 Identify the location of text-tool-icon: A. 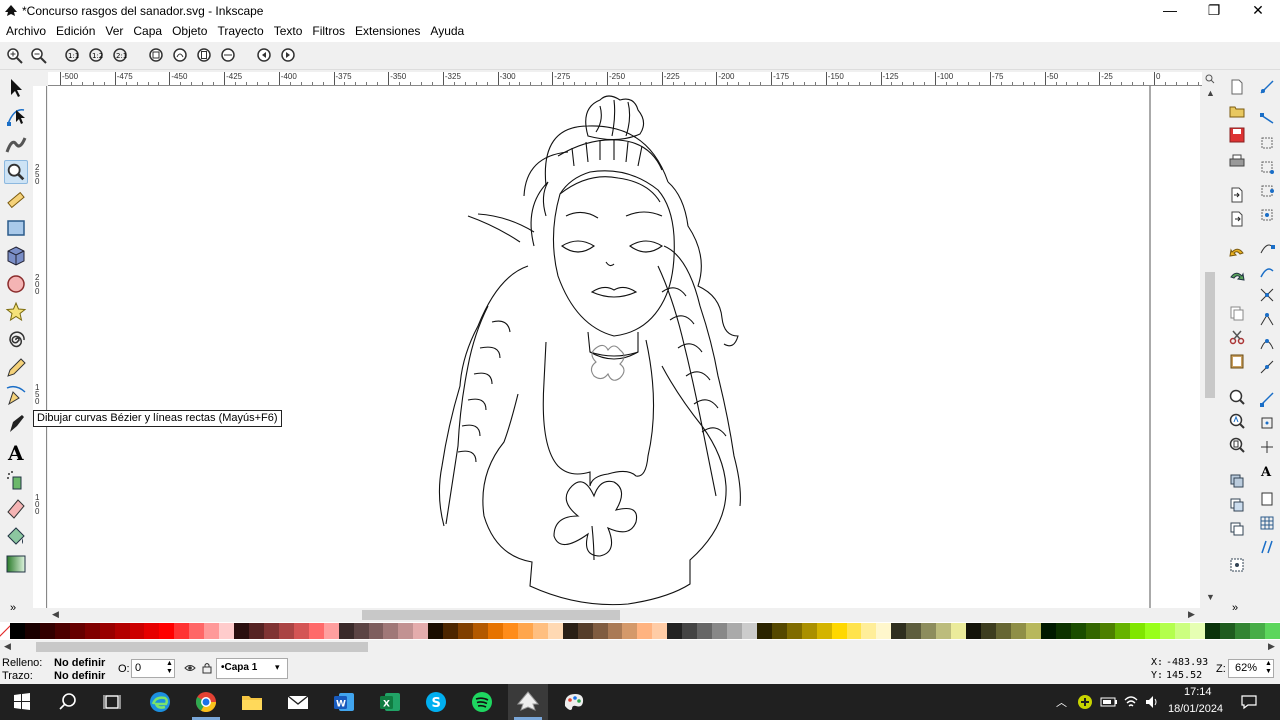
(16, 452).